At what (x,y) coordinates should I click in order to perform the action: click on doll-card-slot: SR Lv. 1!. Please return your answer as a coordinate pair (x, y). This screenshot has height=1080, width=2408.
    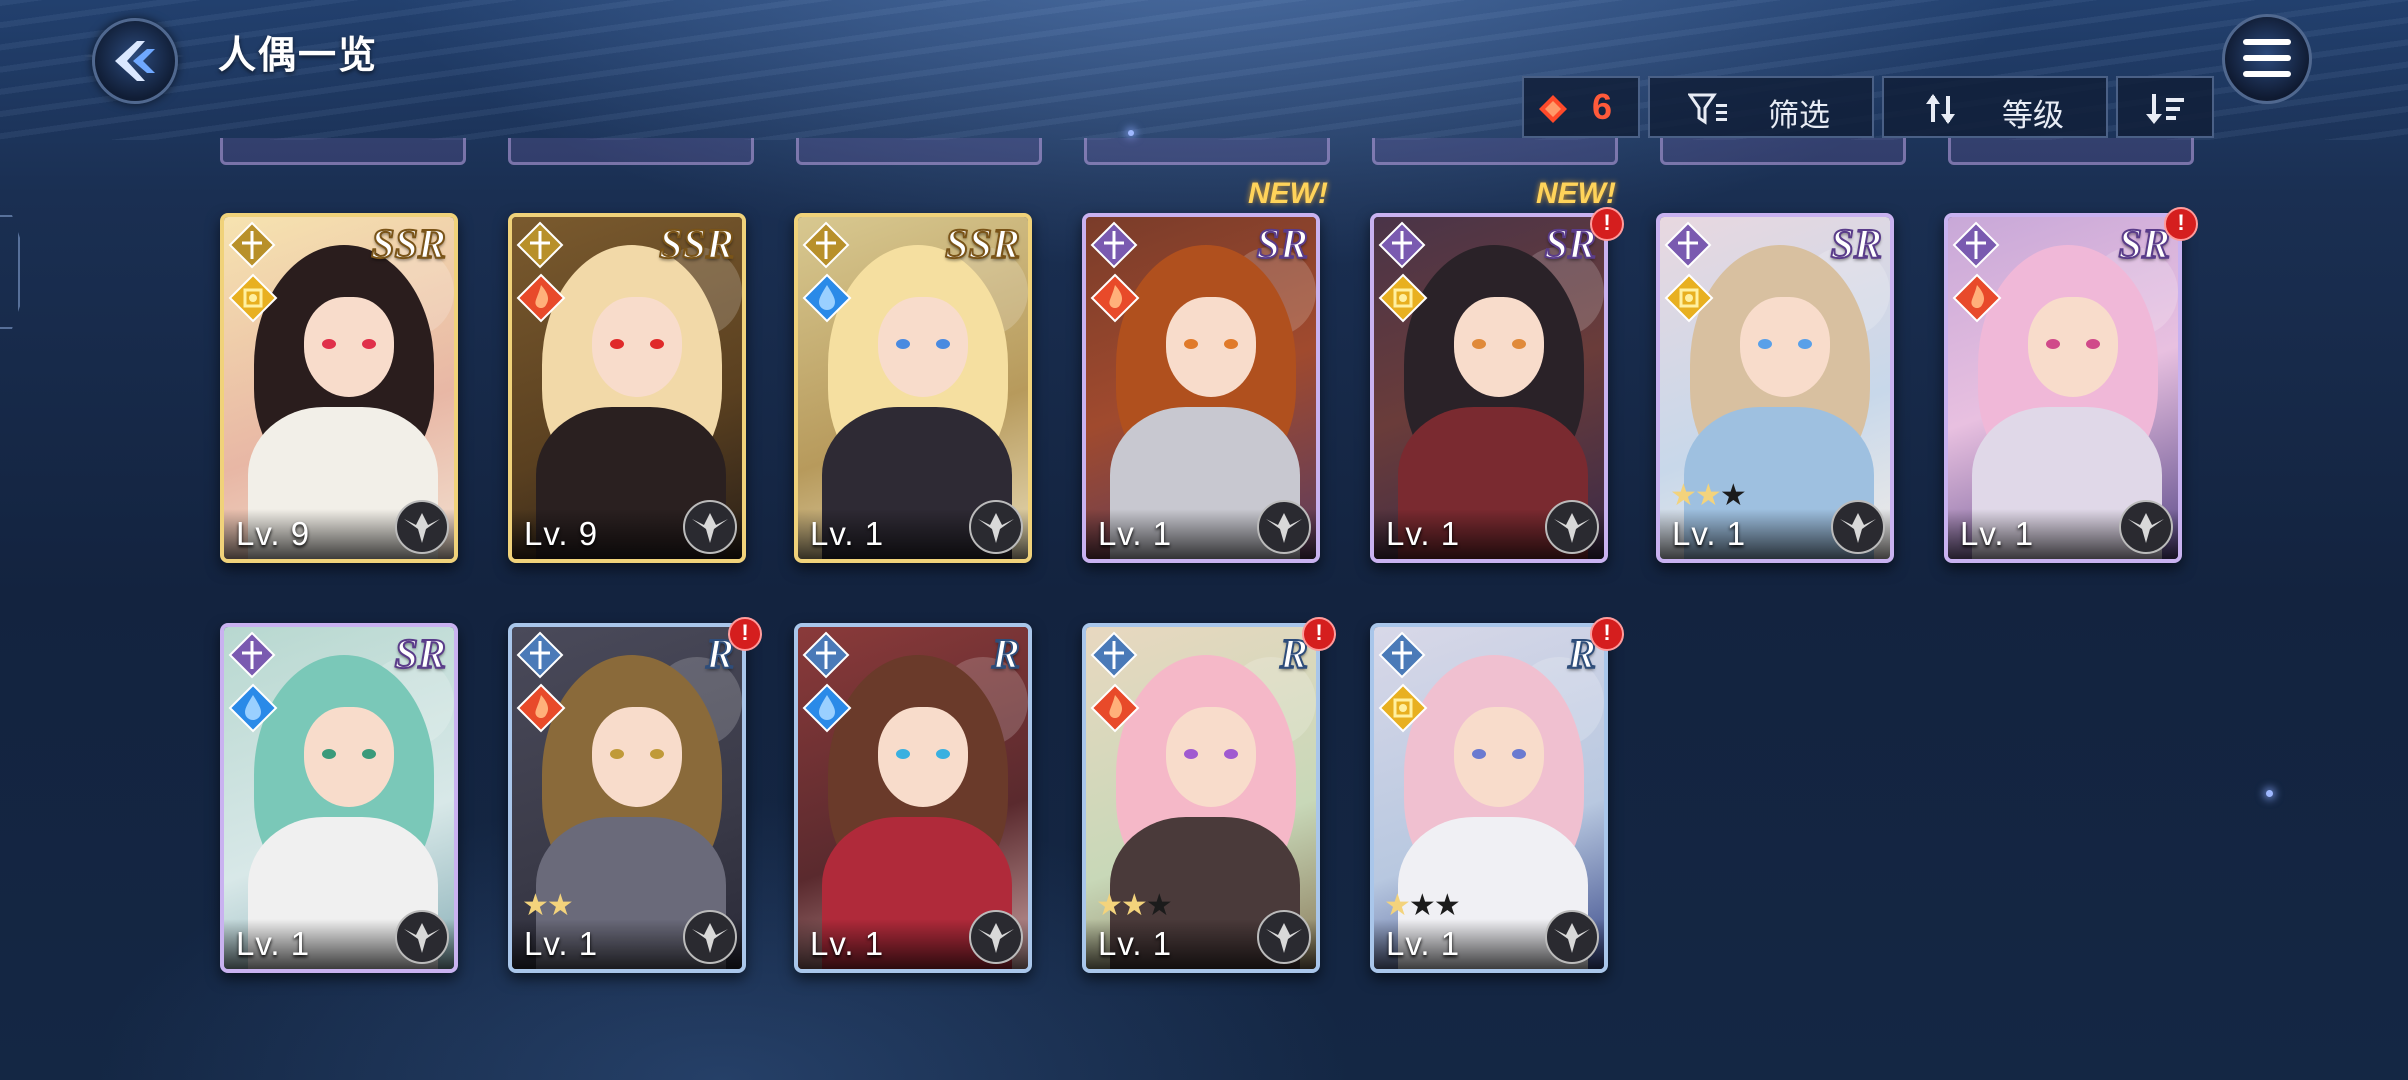
    Looking at the image, I should click on (2071, 385).